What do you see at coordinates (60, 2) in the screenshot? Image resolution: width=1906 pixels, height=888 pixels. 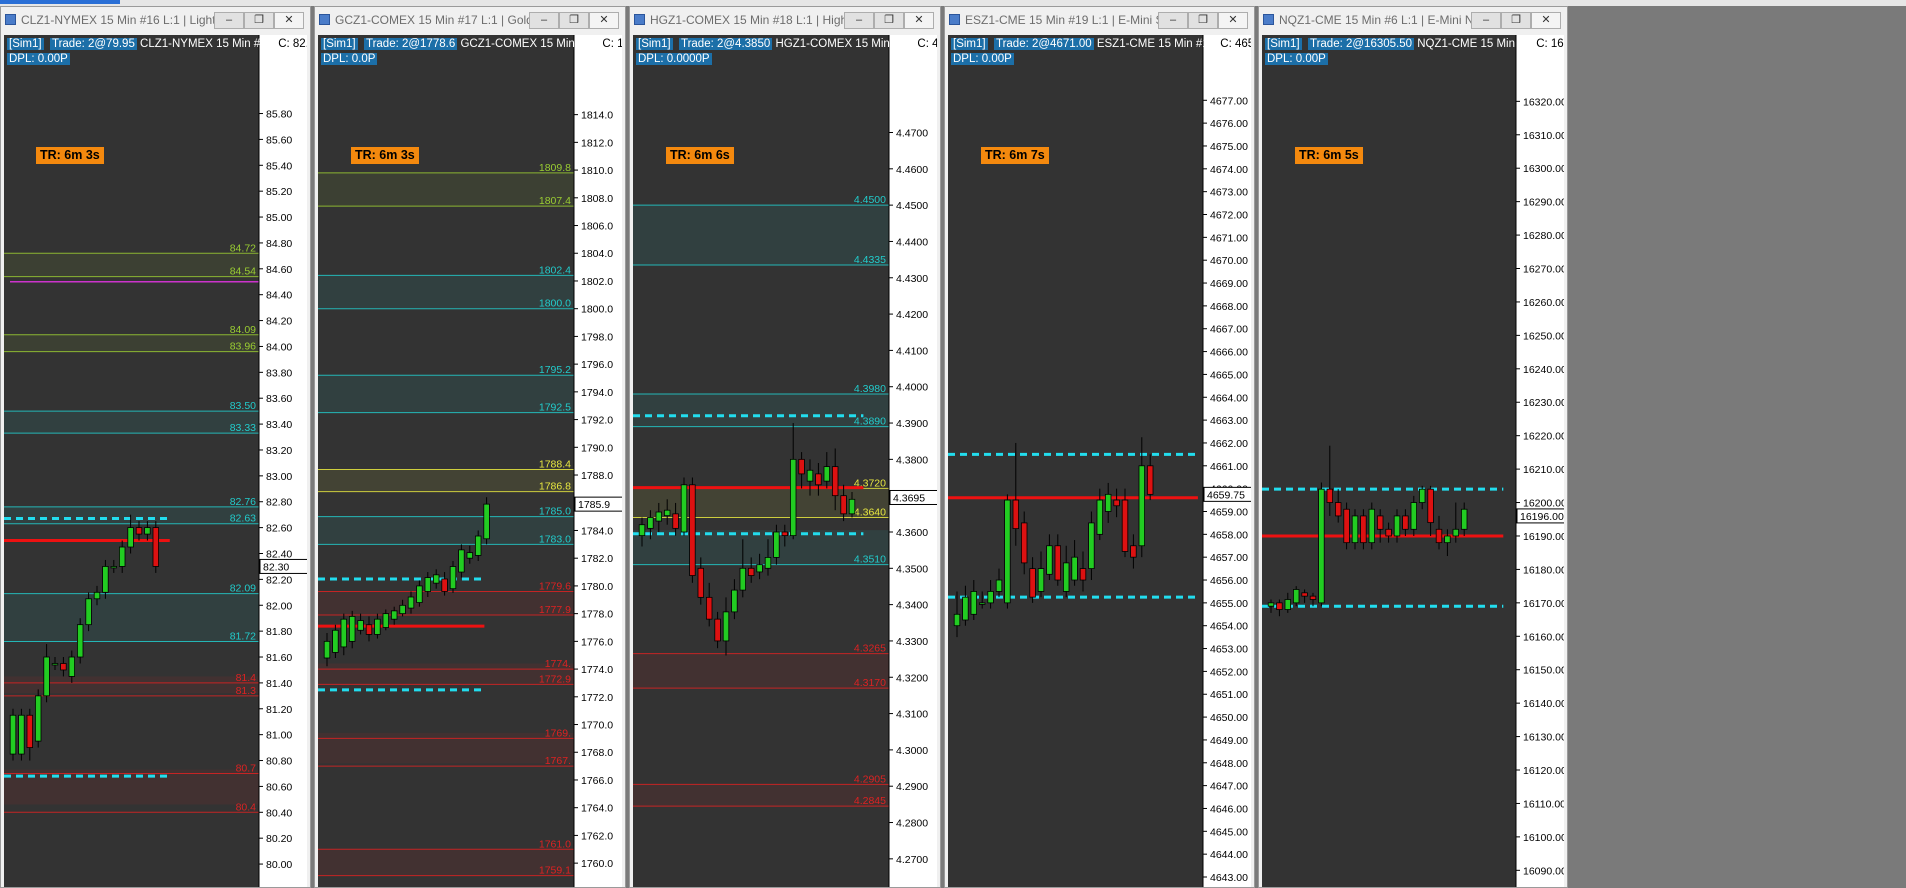 I see `active-tab-indicator` at bounding box center [60, 2].